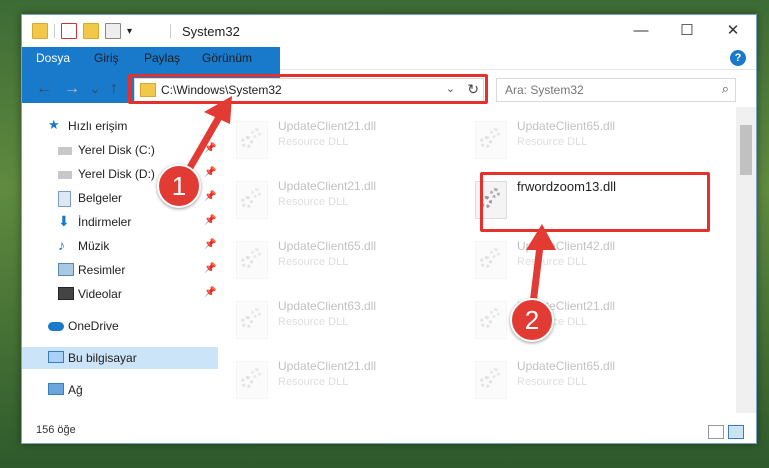 The height and width of the screenshot is (468, 769). Describe the element at coordinates (541, 237) in the screenshot. I see `arrow-2-head` at that location.